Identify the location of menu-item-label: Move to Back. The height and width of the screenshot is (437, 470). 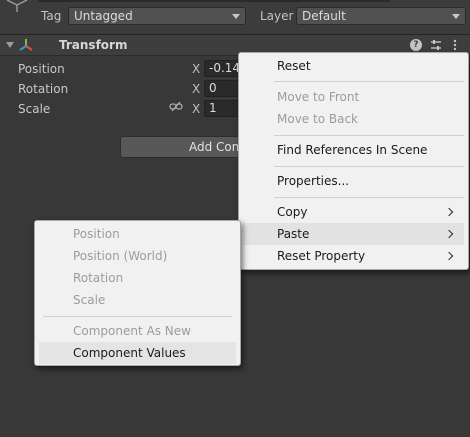
(317, 119).